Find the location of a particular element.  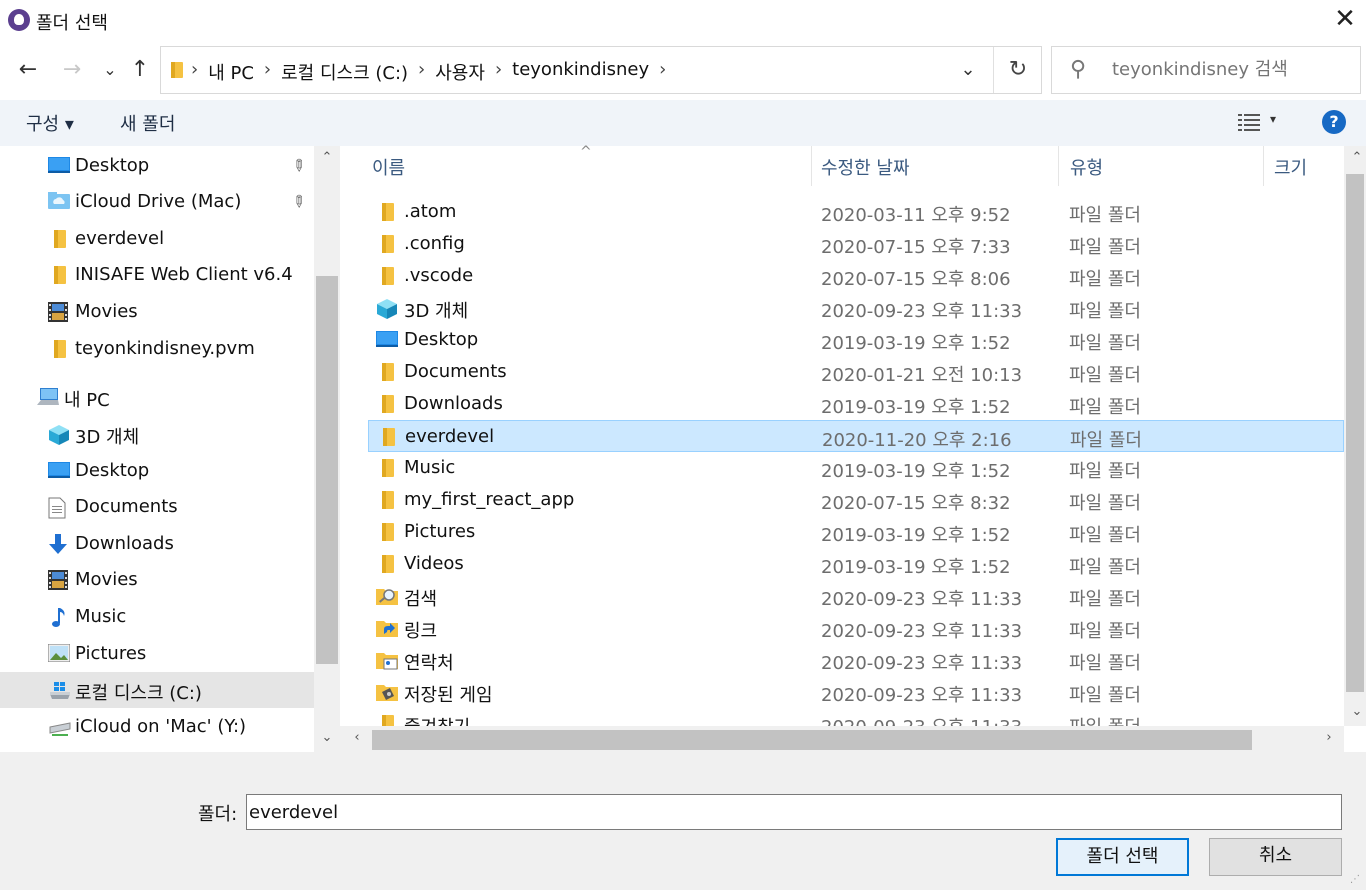

sidebar-item: Documents is located at coordinates (157, 507).